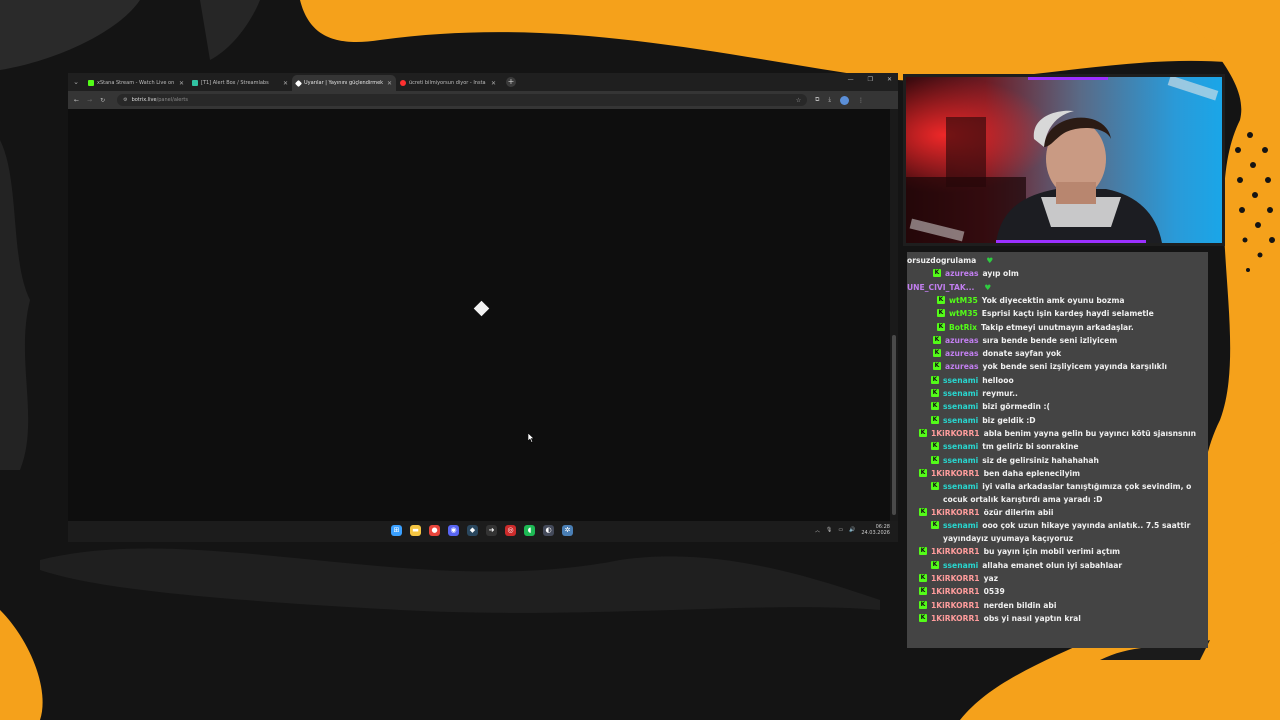 The height and width of the screenshot is (720, 1280). I want to click on youtube-icon, so click(403, 83).